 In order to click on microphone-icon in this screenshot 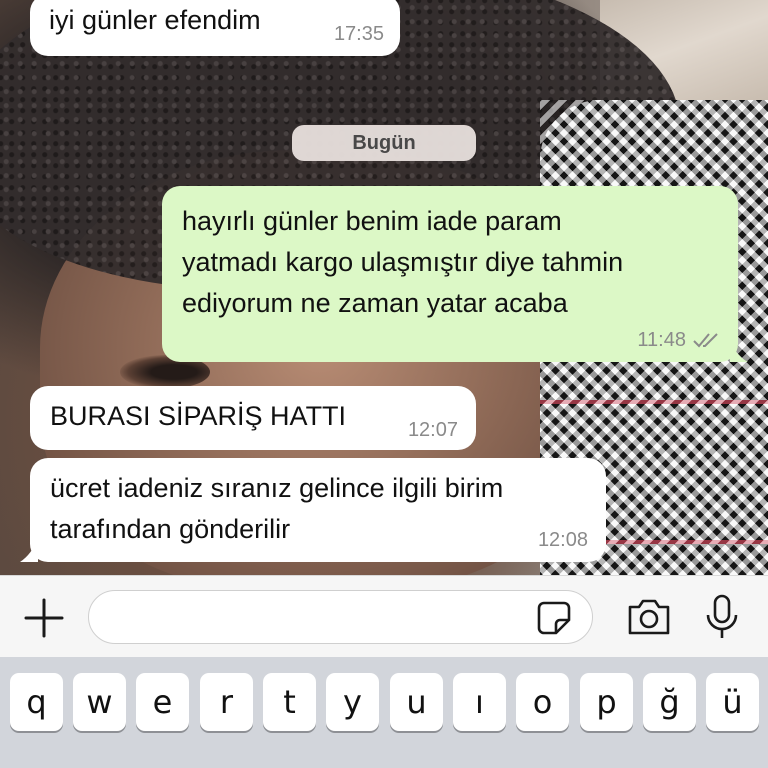, I will do `click(722, 616)`.